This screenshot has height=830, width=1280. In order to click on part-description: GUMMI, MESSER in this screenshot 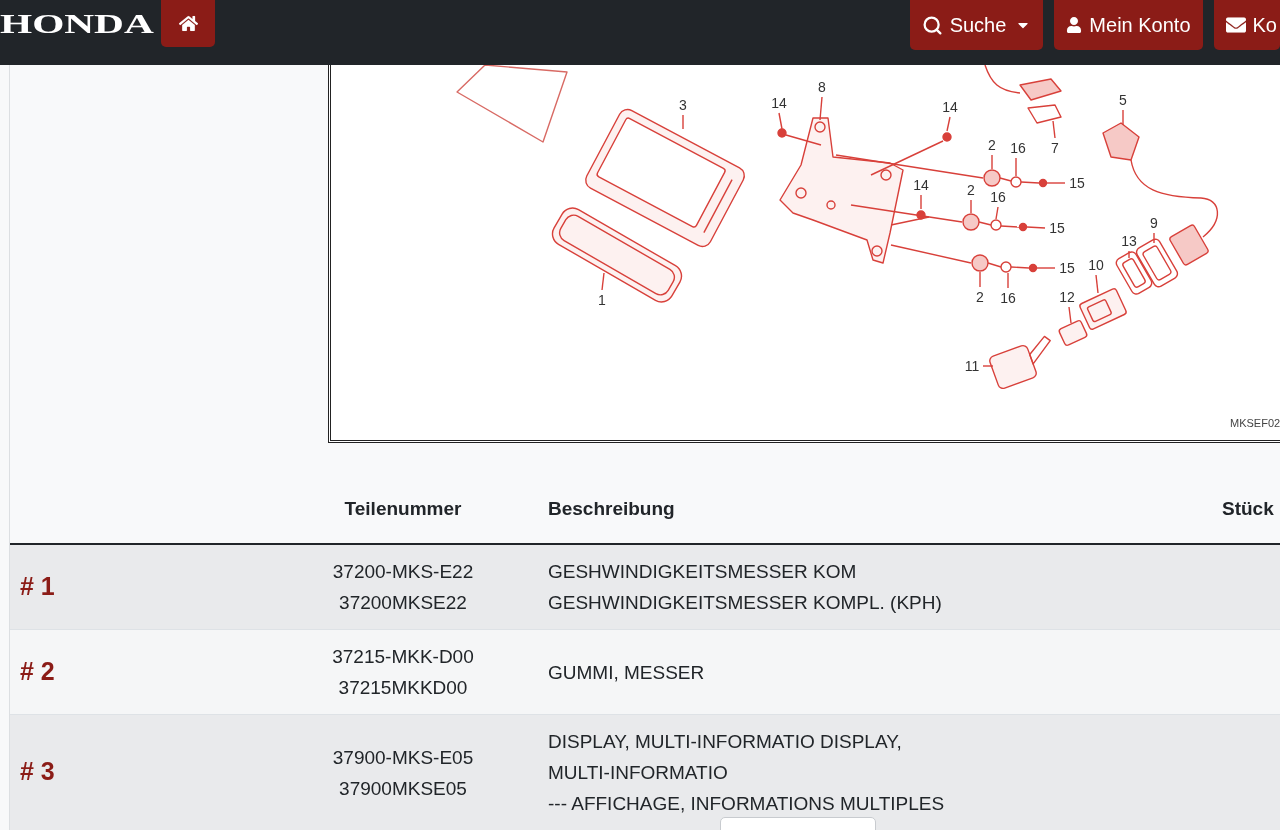, I will do `click(626, 672)`.